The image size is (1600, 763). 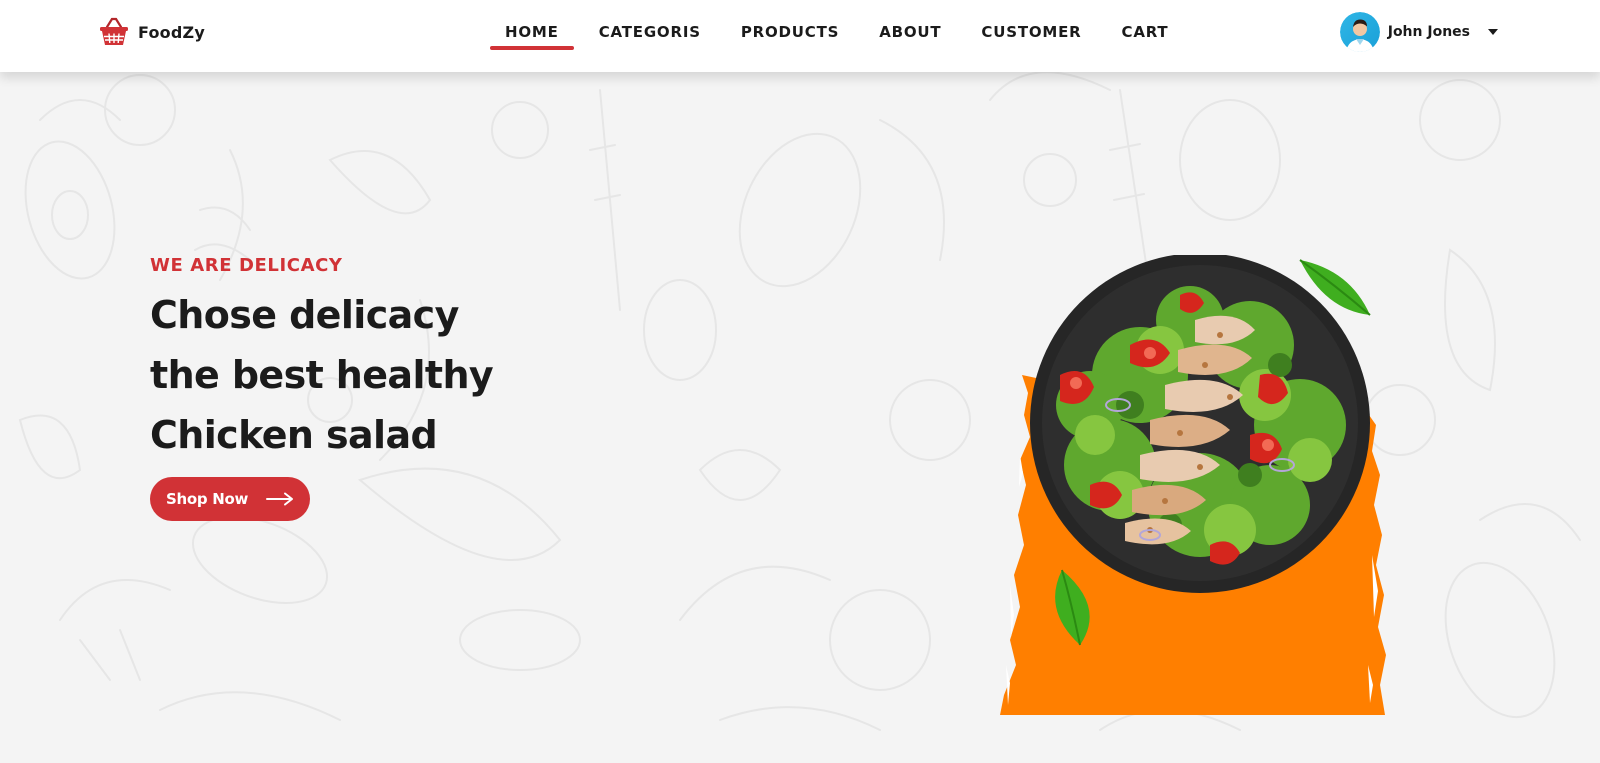 I want to click on salad-bowl-image, so click(x=1193, y=485).